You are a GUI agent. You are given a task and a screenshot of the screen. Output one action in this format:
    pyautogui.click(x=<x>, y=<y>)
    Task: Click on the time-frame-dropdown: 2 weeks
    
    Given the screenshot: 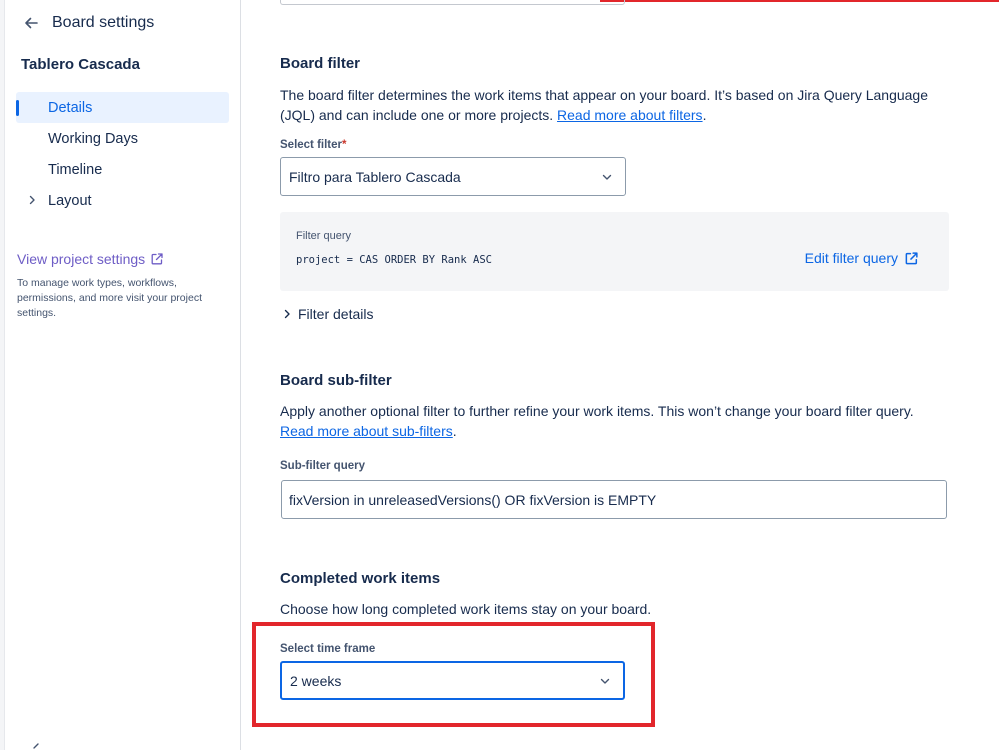 What is the action you would take?
    pyautogui.click(x=452, y=680)
    